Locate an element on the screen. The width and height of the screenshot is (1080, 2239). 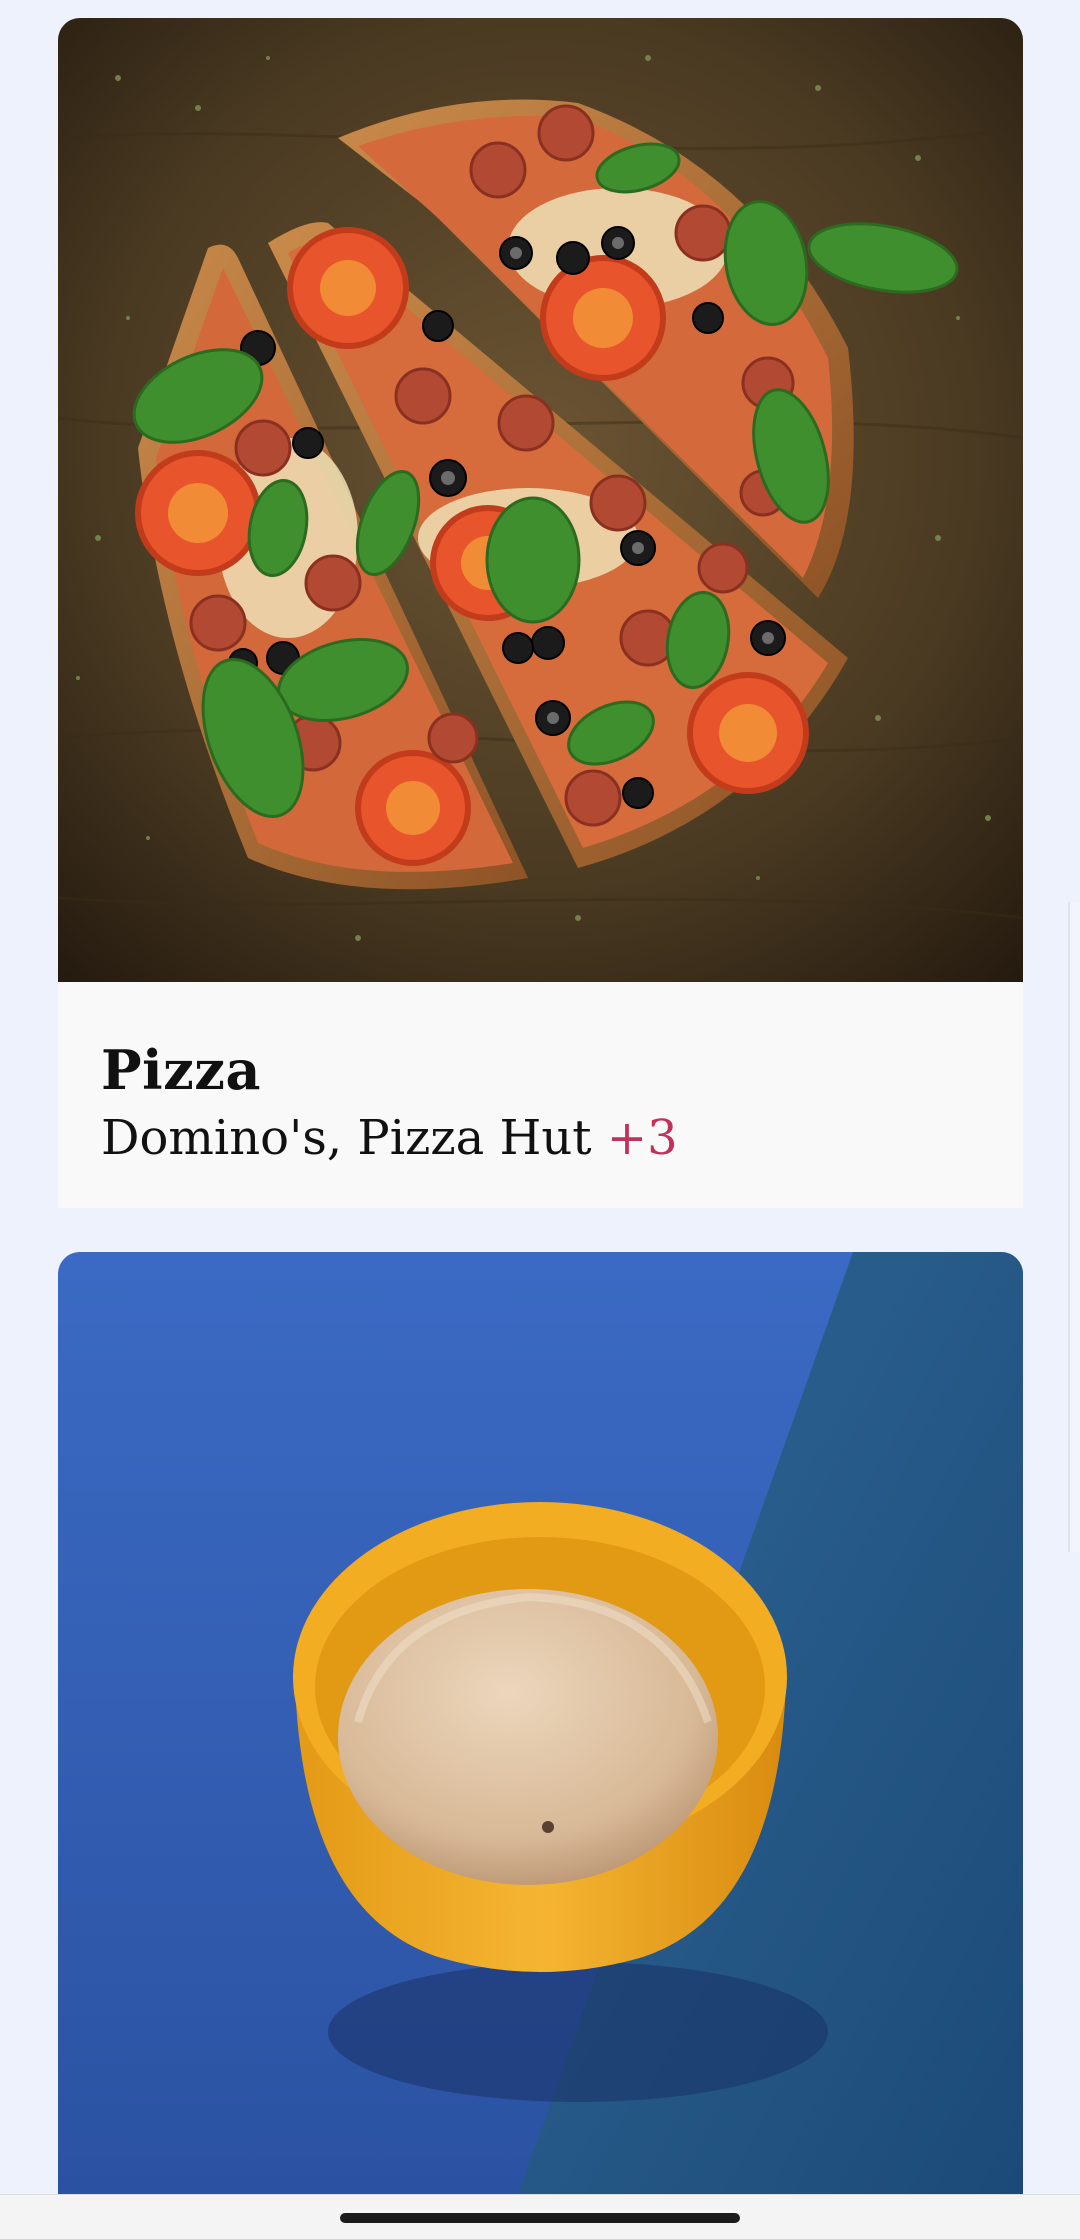
more-restaurants-badge: +3 is located at coordinates (642, 1138).